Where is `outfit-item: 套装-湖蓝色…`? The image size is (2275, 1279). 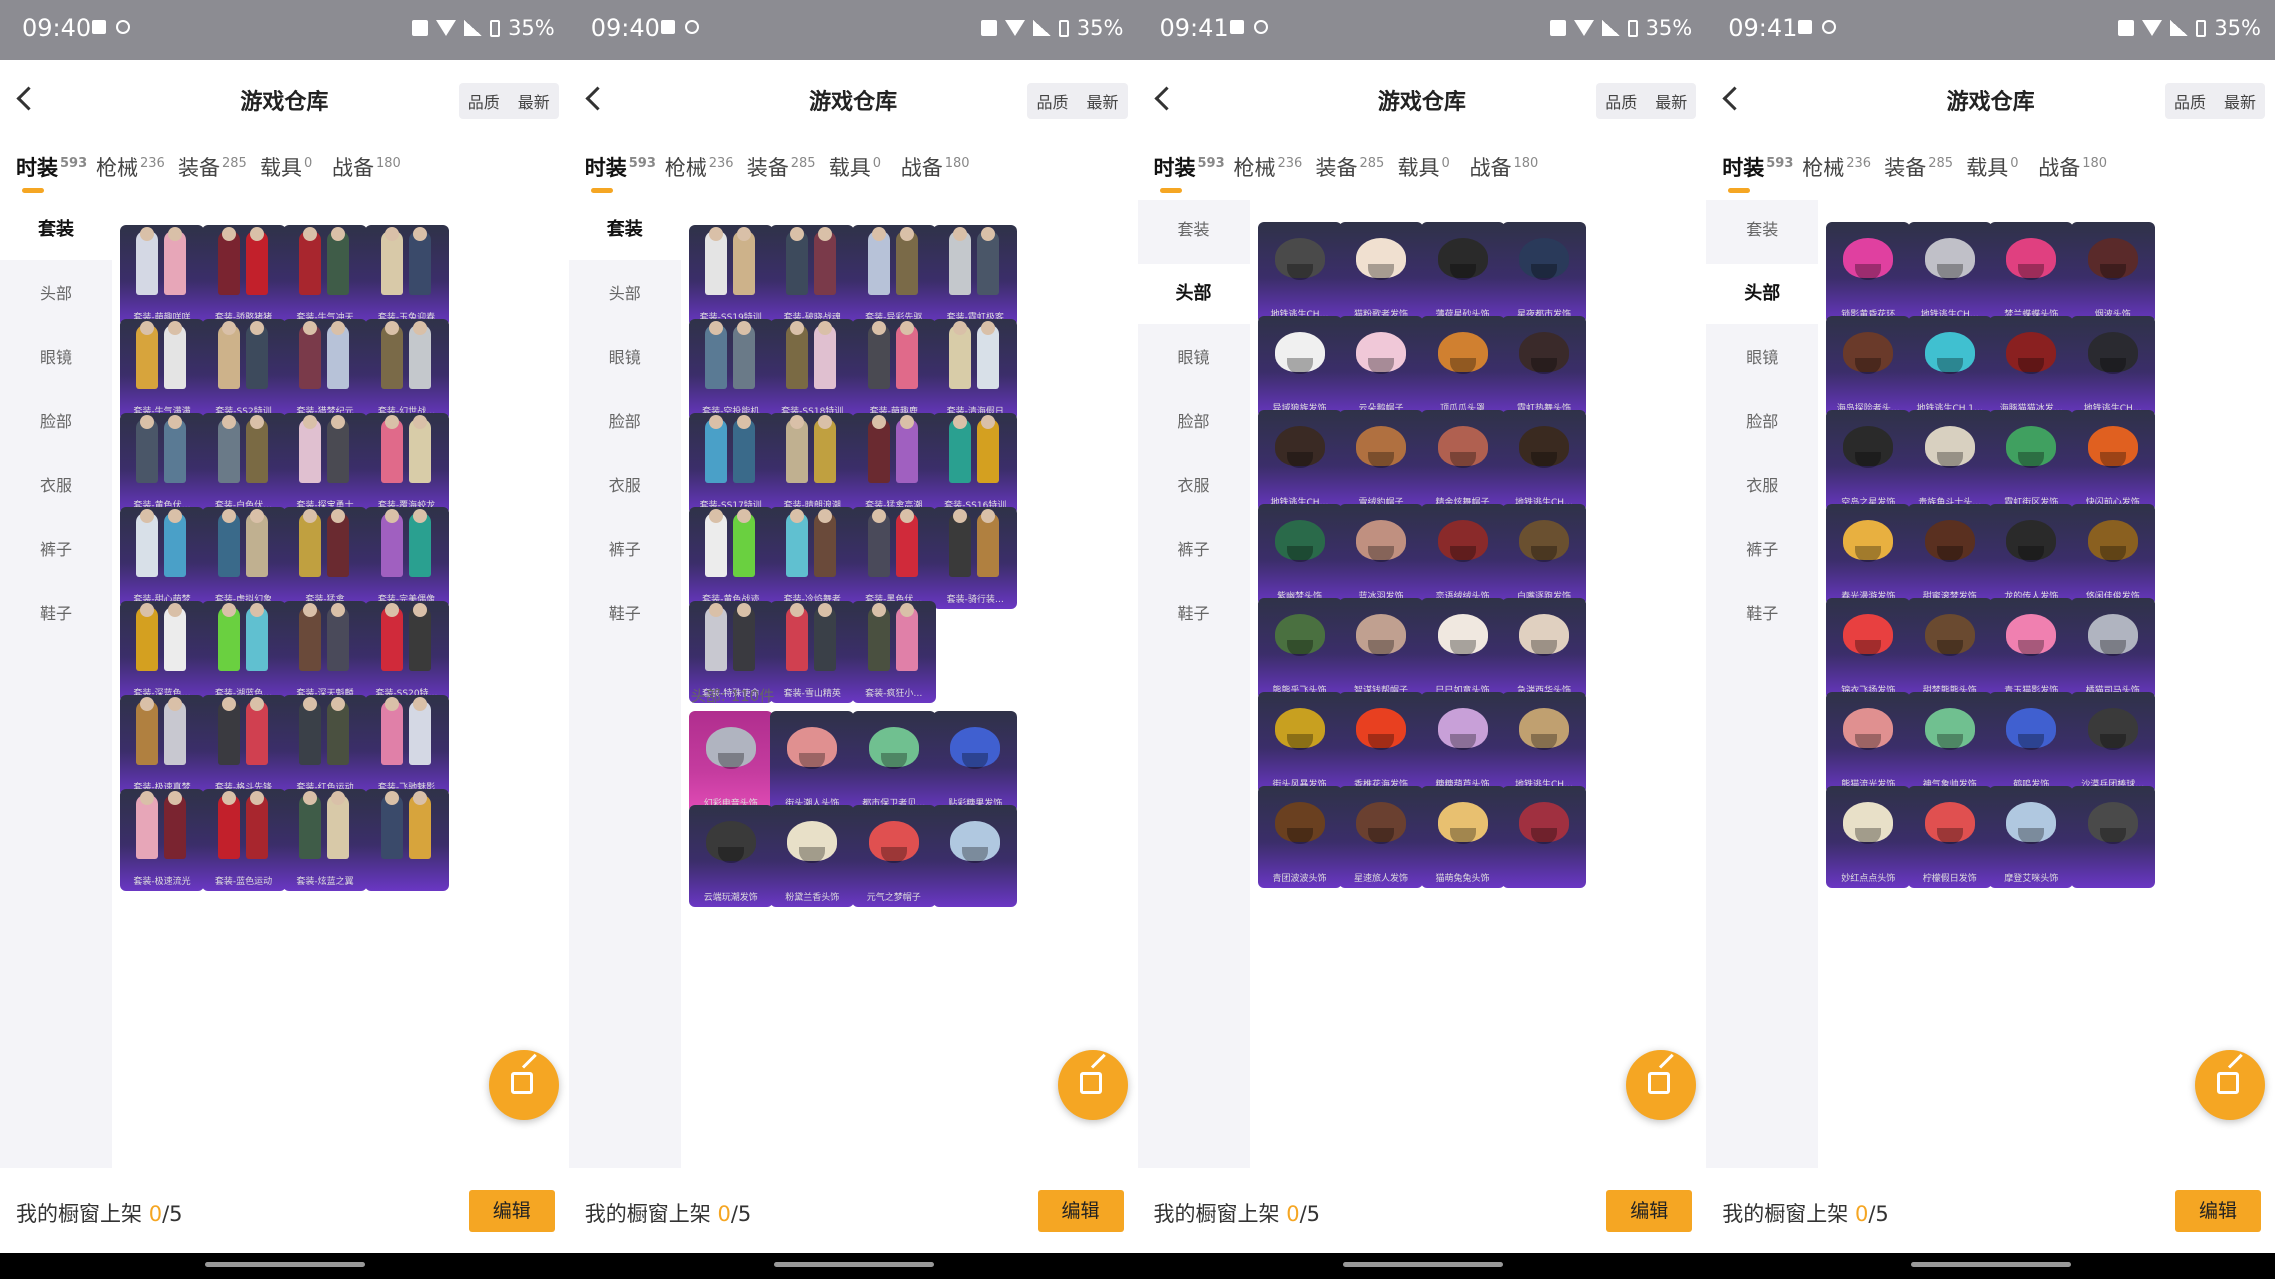 outfit-item: 套装-湖蓝色… is located at coordinates (243, 652).